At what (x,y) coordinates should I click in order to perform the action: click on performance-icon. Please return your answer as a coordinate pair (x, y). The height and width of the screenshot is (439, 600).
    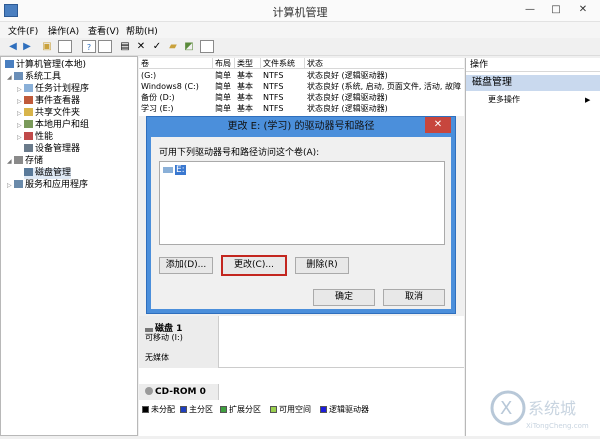
    Looking at the image, I should click on (28, 136).